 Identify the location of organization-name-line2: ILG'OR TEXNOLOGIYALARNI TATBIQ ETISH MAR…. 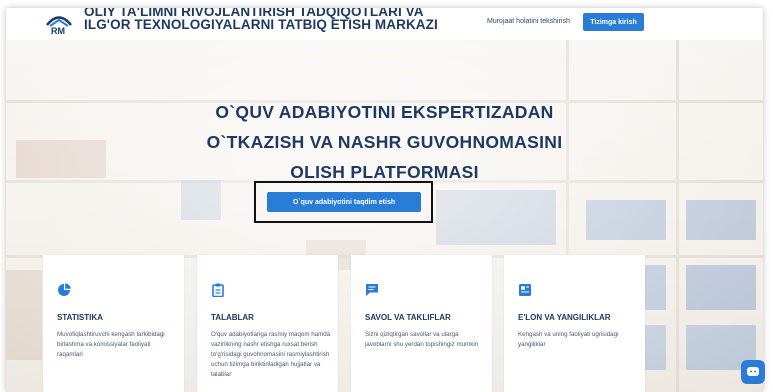
(261, 24).